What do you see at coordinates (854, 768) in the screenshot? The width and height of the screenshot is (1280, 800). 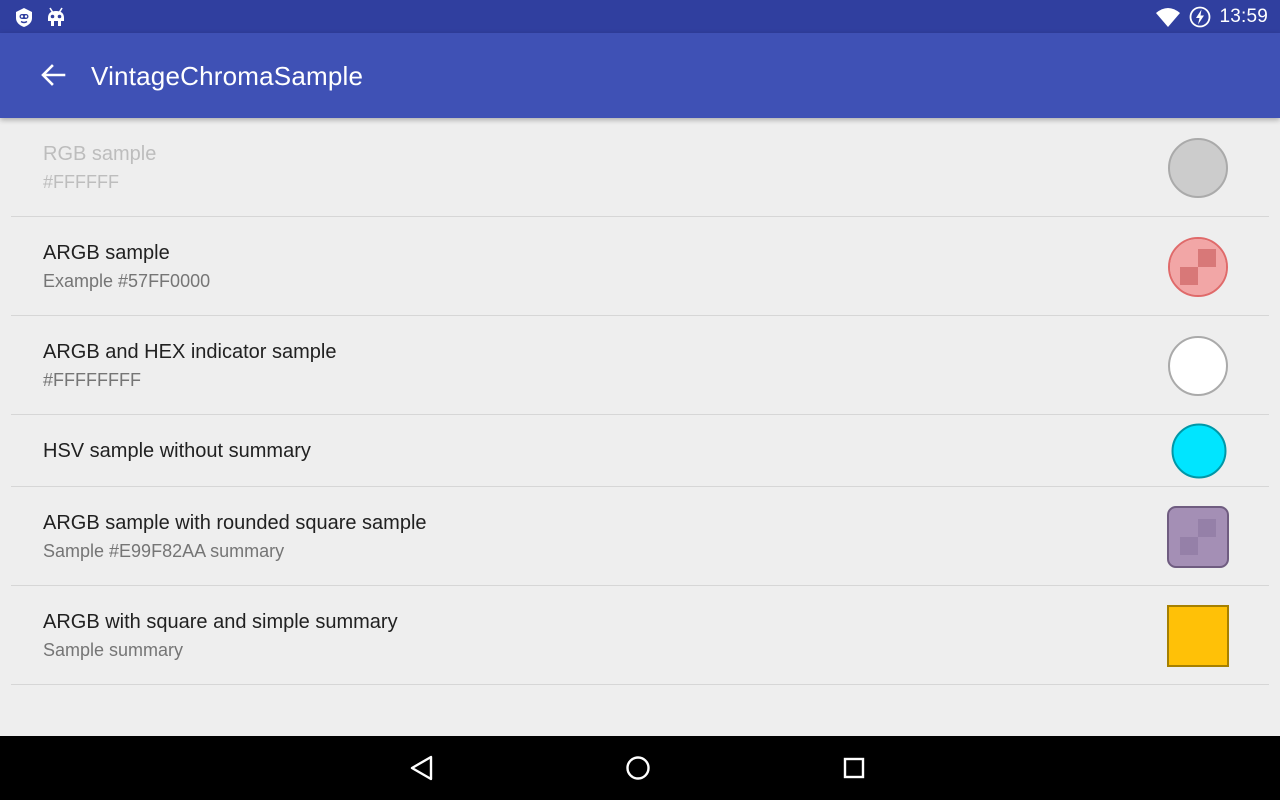 I see `nav-recents-icon` at bounding box center [854, 768].